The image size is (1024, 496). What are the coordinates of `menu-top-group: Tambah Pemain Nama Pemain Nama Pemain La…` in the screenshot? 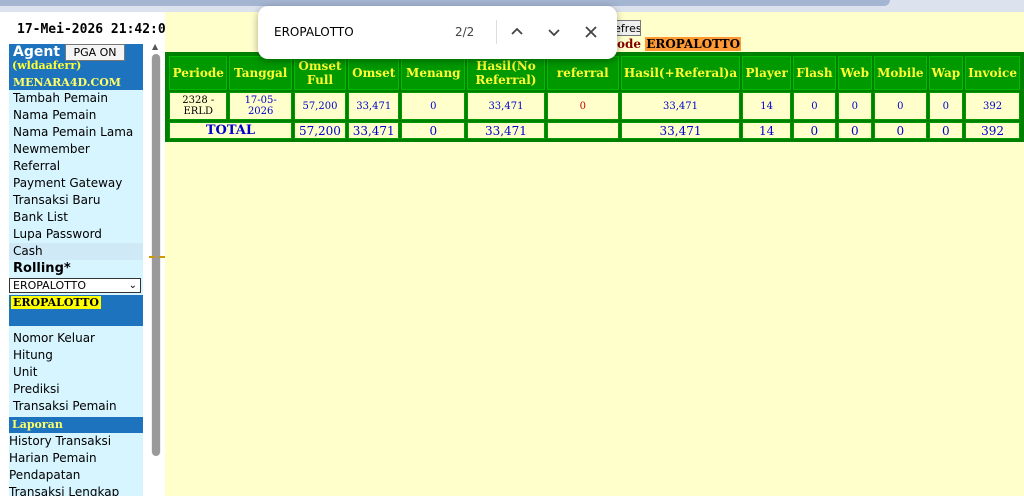 It's located at (76, 175).